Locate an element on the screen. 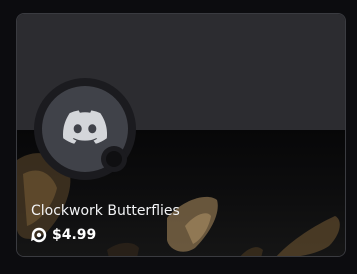 This screenshot has height=274, width=357. discord-logo-icon is located at coordinates (85, 129).